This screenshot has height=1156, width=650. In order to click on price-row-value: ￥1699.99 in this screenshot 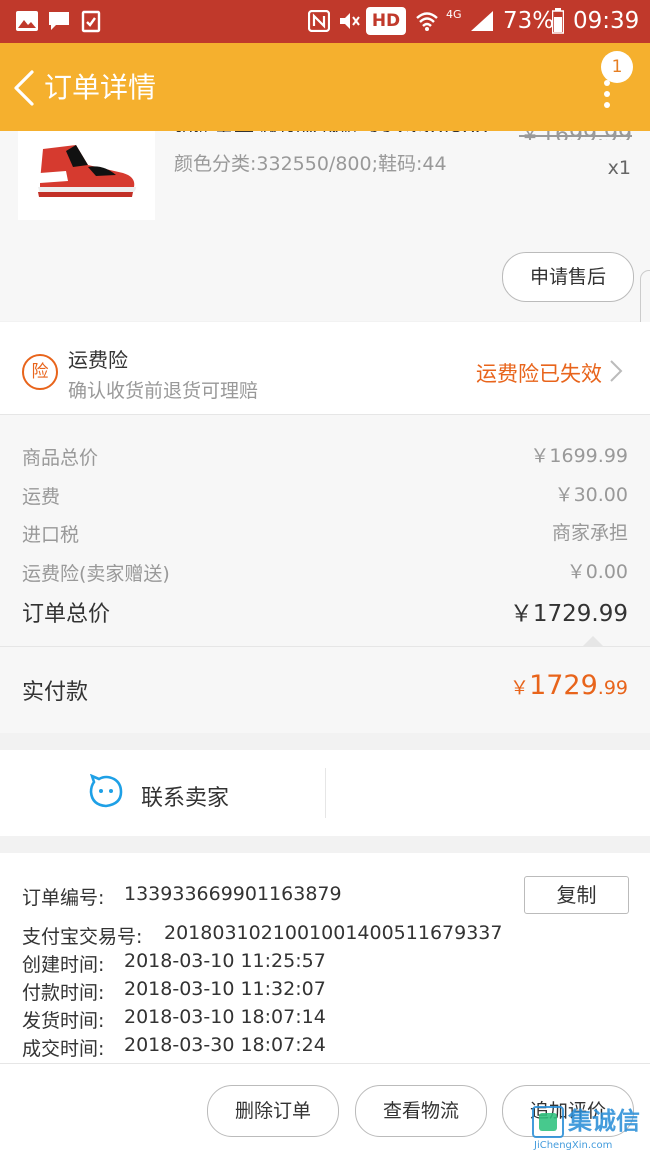, I will do `click(579, 456)`.